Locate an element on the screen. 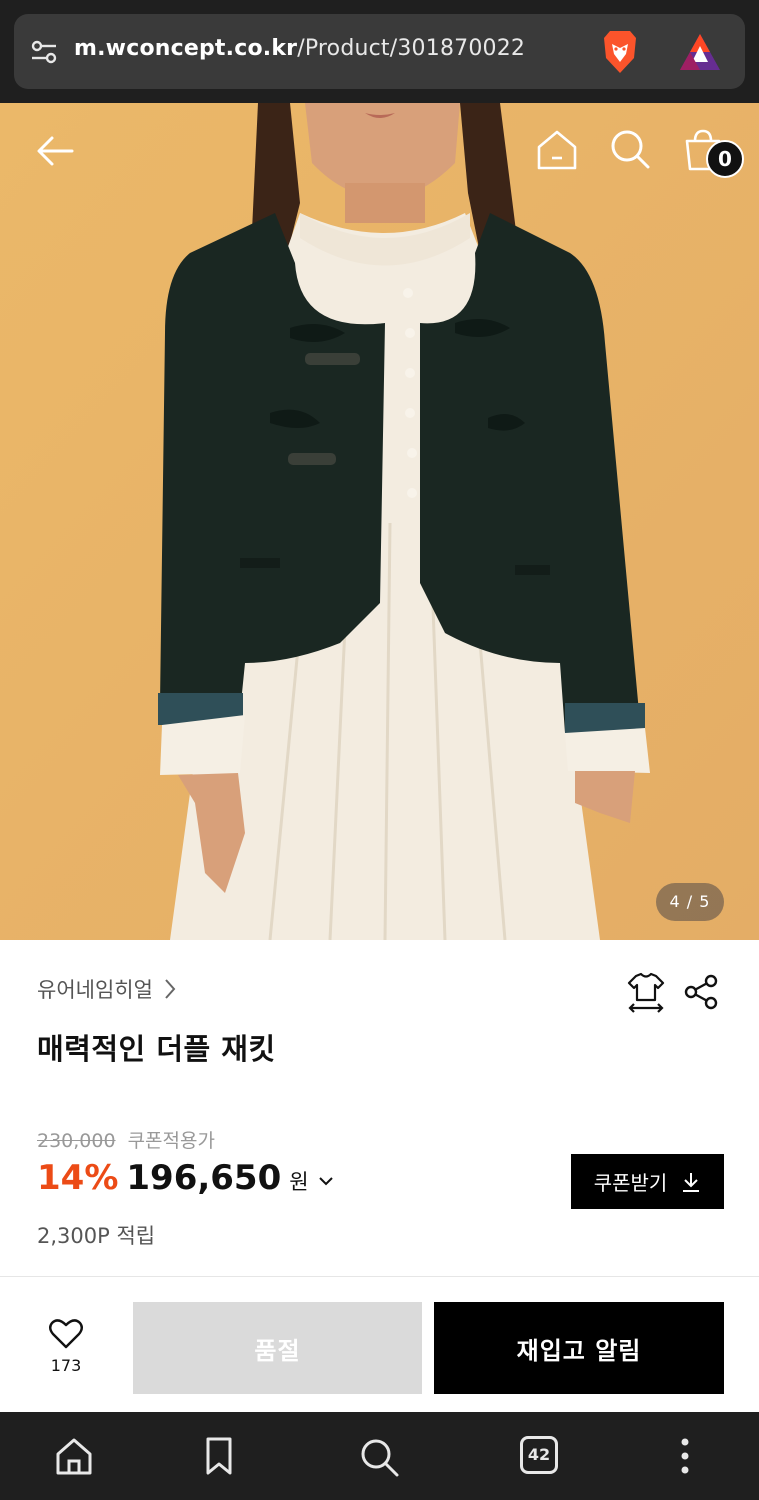  chevron-right-icon is located at coordinates (170, 989).